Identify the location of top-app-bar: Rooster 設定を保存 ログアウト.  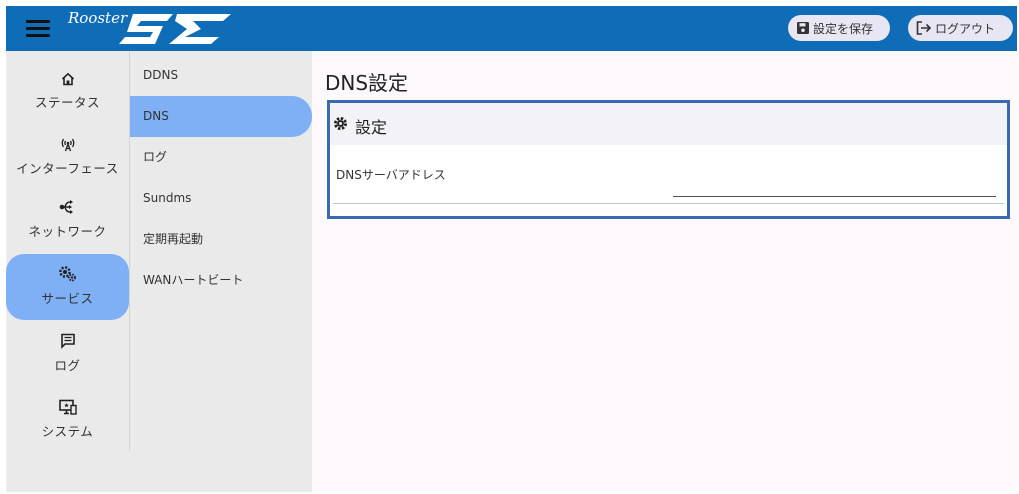
(511, 28).